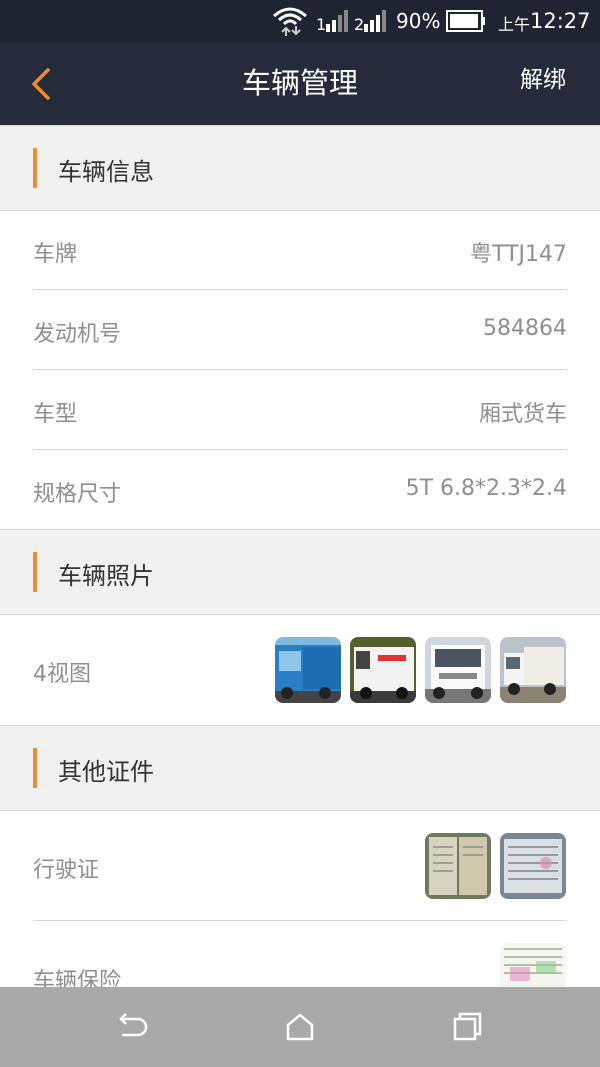 The height and width of the screenshot is (1067, 600). I want to click on sim1-label: 1, so click(321, 24).